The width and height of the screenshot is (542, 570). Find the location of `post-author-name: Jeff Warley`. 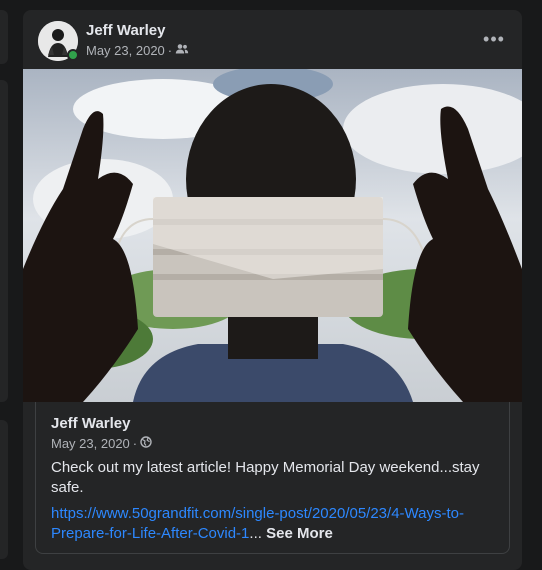

post-author-name: Jeff Warley is located at coordinates (125, 30).